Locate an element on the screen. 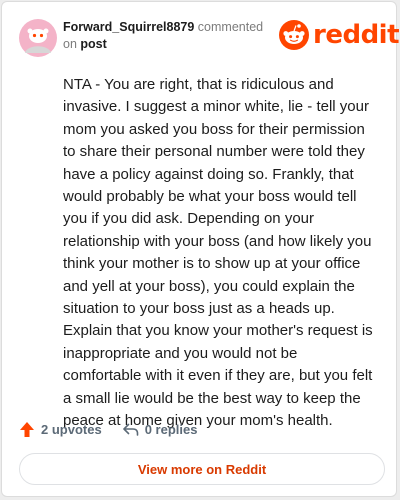 The image size is (400, 500). comment-actions: 2 upvotes 0 replies is located at coordinates (108, 429).